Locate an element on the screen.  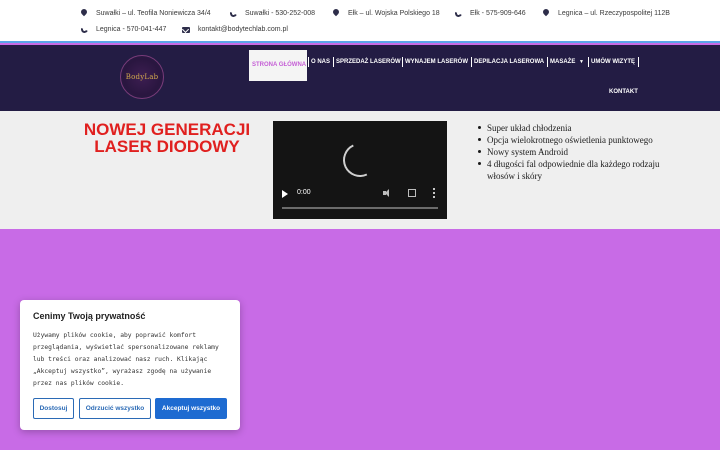
video-time: 0:00 is located at coordinates (304, 192).